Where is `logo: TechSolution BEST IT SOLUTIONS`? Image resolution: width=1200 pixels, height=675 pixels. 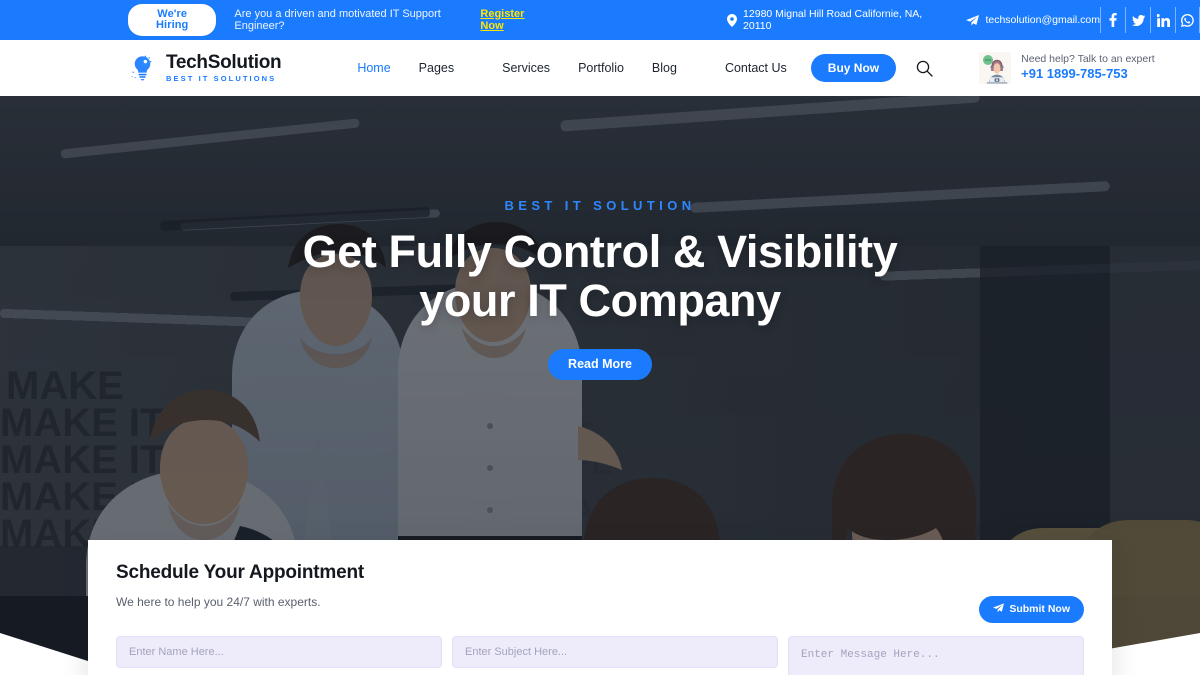 logo: TechSolution BEST IT SOLUTIONS is located at coordinates (205, 68).